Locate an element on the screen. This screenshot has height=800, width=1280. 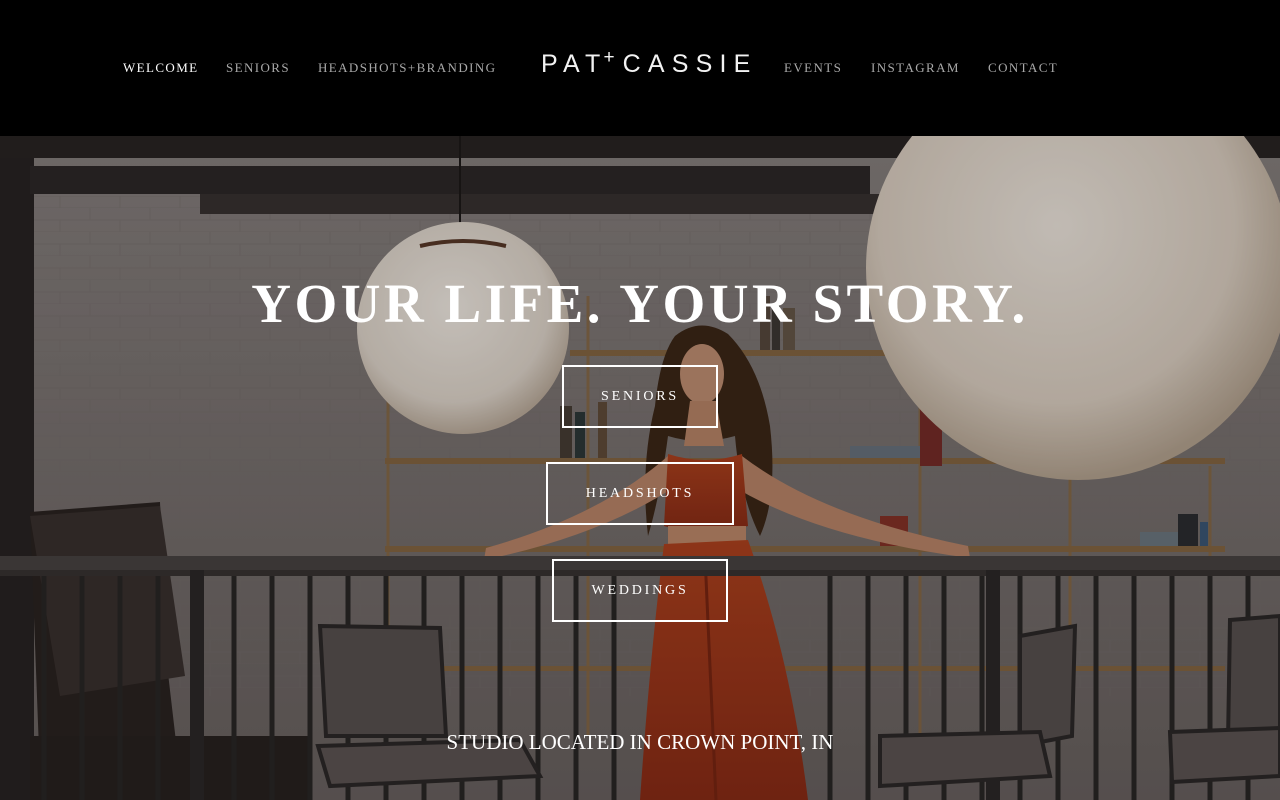
nav-seniors: SENIORS is located at coordinates (258, 68).